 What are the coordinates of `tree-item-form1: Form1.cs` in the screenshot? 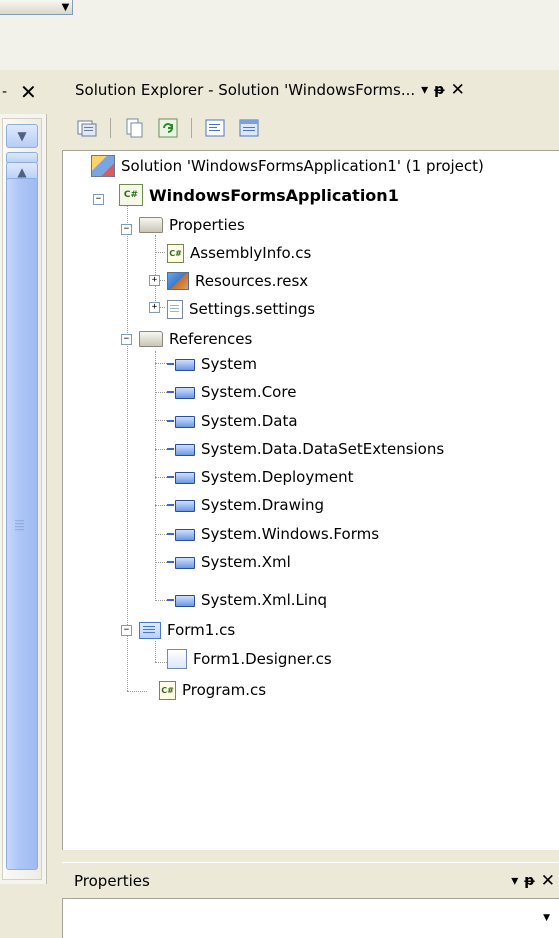 It's located at (187, 630).